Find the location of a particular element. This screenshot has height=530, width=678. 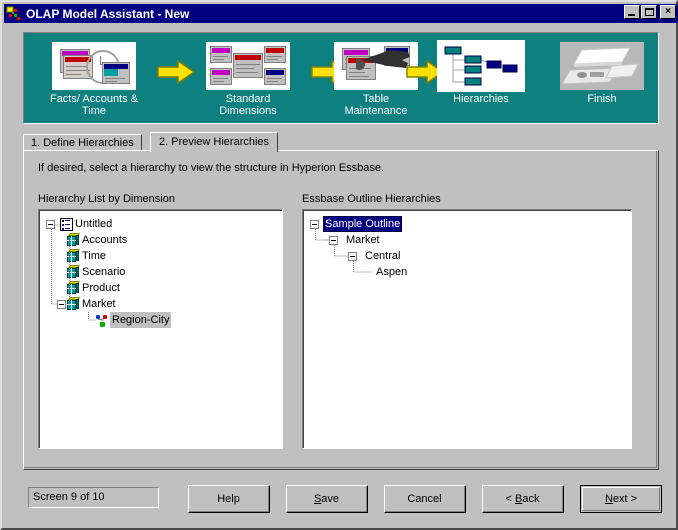

window-controls: × is located at coordinates (649, 12).